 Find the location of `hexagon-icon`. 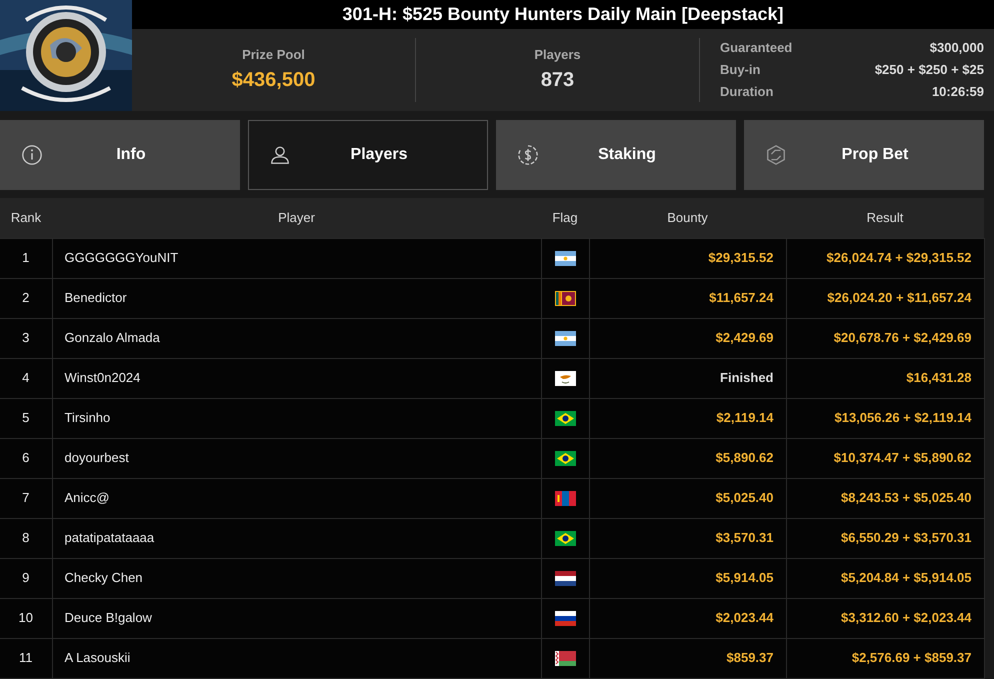

hexagon-icon is located at coordinates (776, 155).